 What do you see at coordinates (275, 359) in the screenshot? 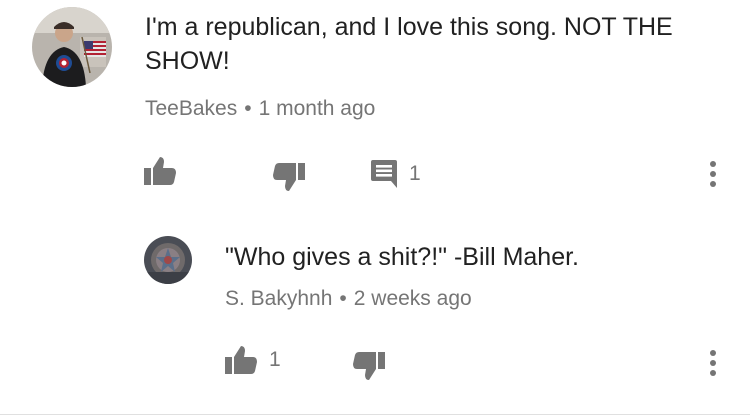
I see `reply-like-count: 1` at bounding box center [275, 359].